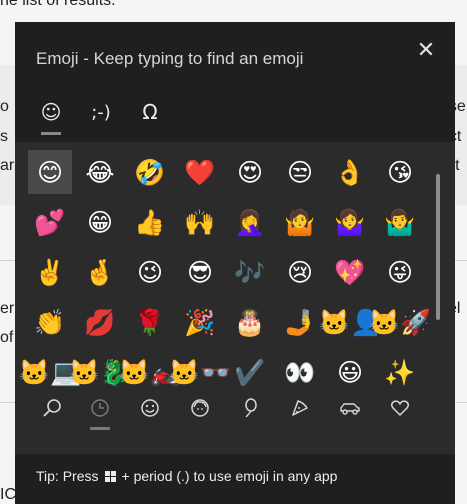  What do you see at coordinates (7, 308) in the screenshot?
I see `background-text: er` at bounding box center [7, 308].